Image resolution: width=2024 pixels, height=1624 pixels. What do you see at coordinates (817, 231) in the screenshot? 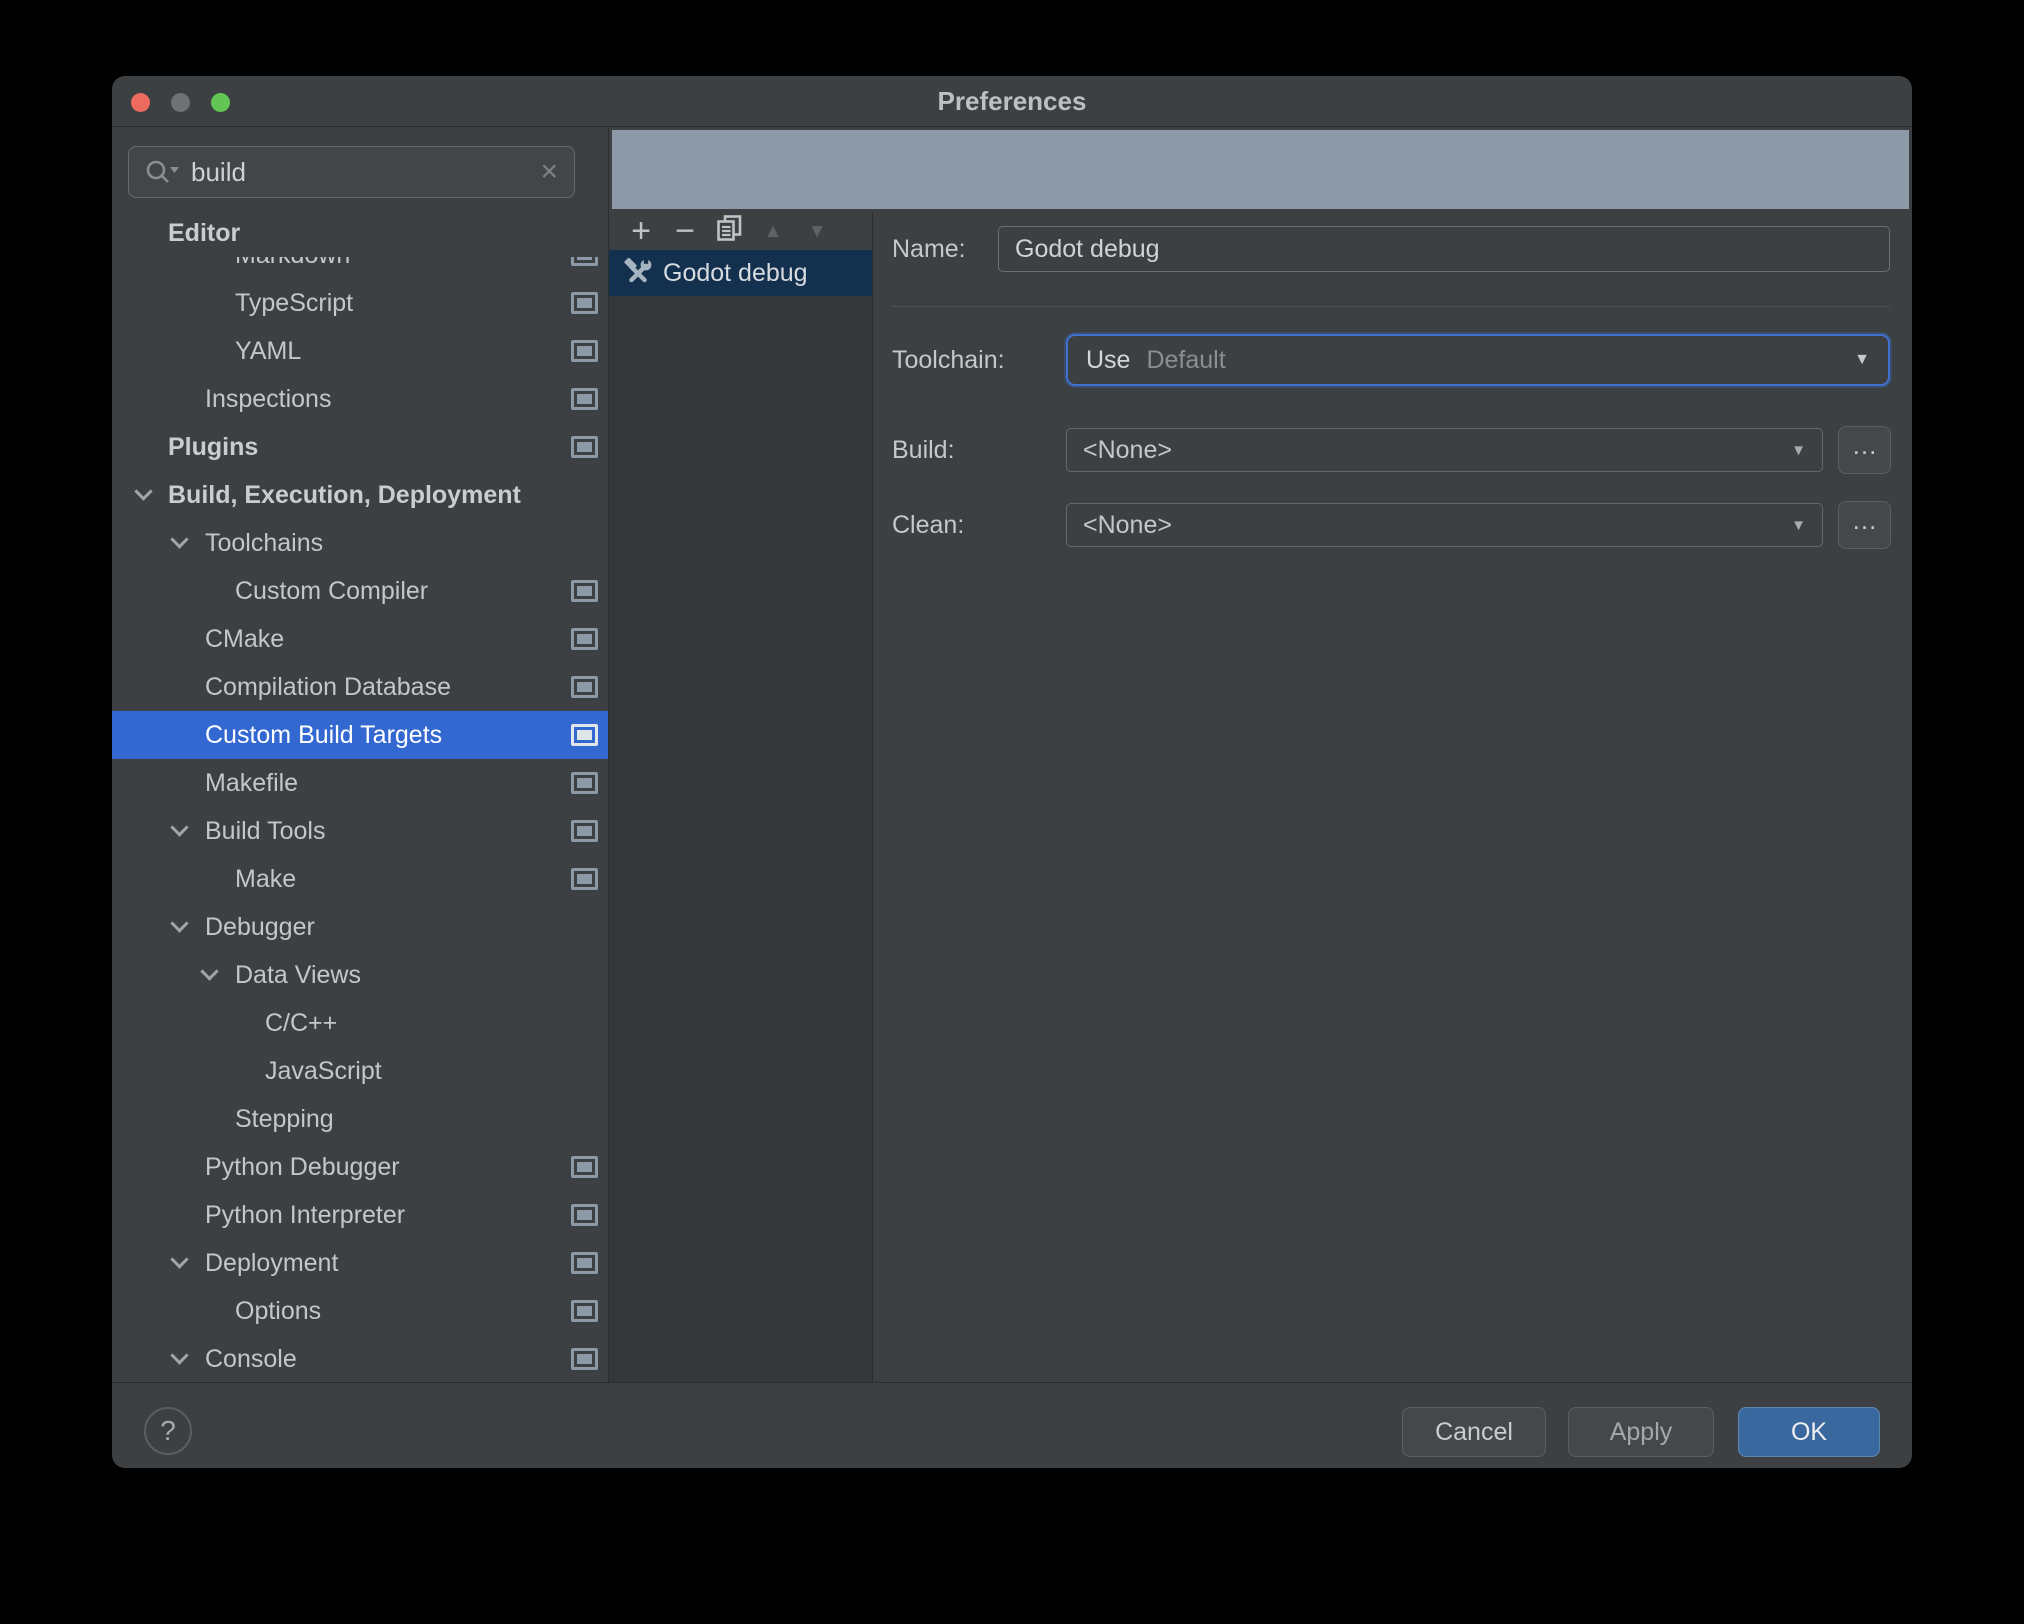
I see `move-down-button: ▼` at bounding box center [817, 231].